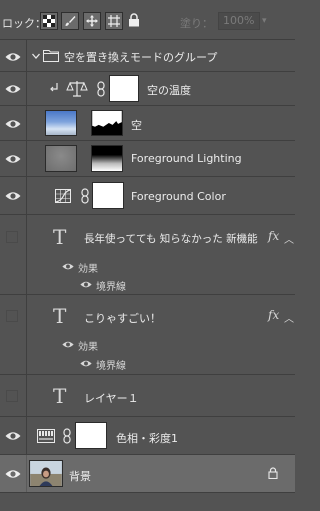 This screenshot has width=320, height=511. What do you see at coordinates (61, 158) in the screenshot?
I see `foreground-lighting-thumbnail` at bounding box center [61, 158].